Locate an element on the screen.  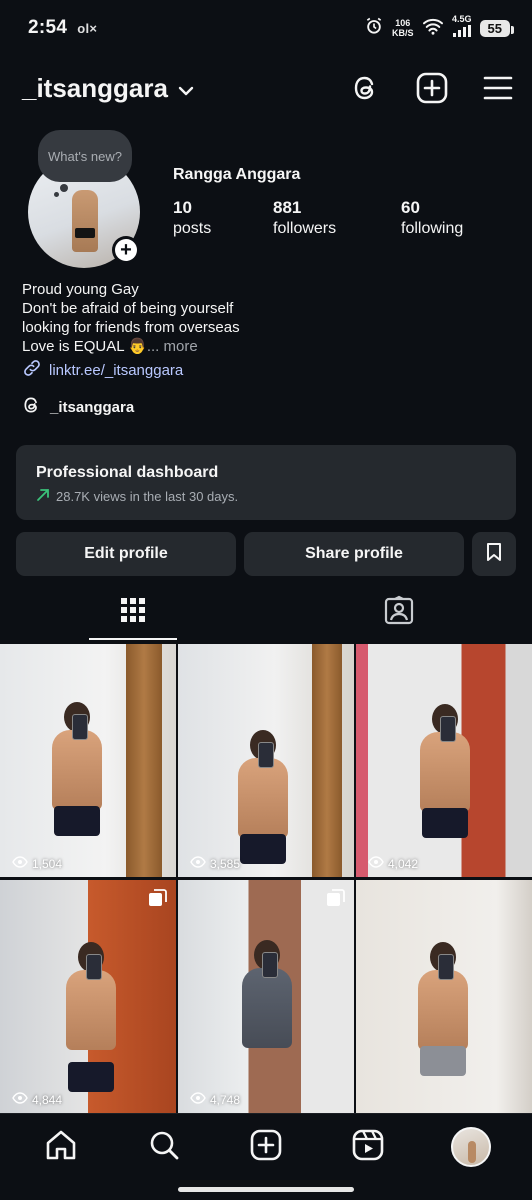
trend-up-icon is located at coordinates (43, 496).